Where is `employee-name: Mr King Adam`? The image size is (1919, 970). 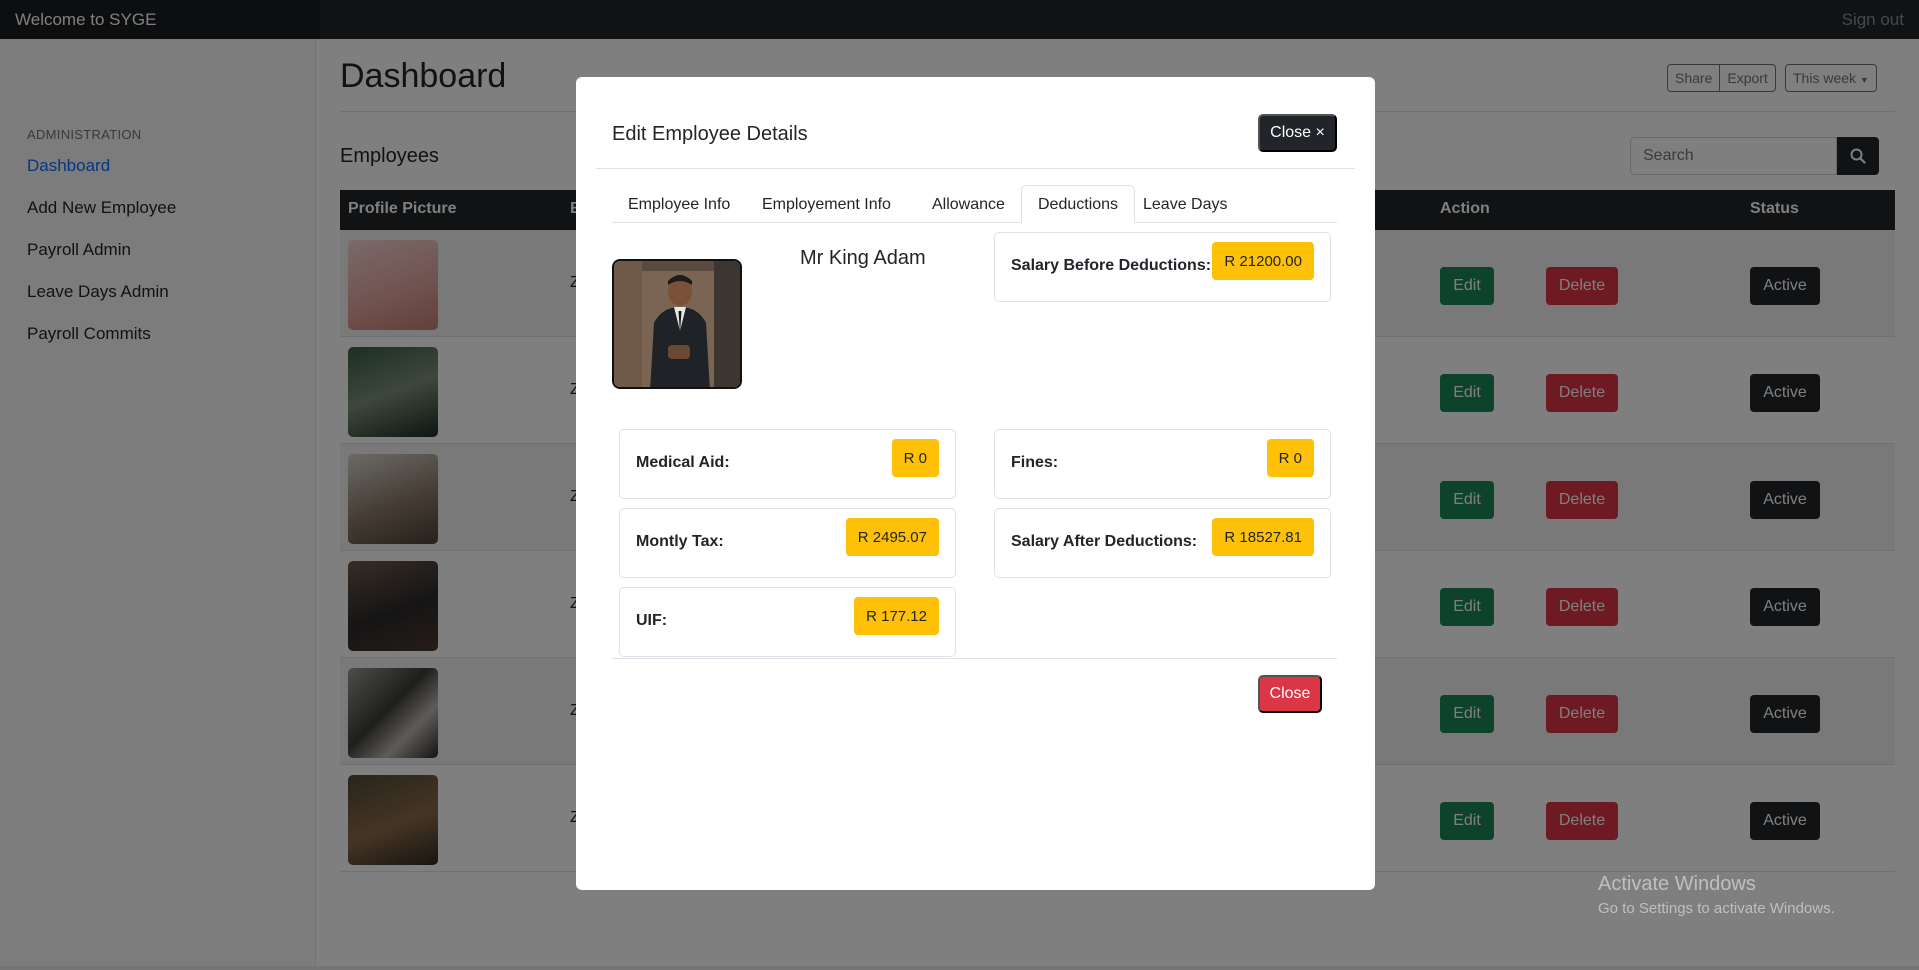
employee-name: Mr King Adam is located at coordinates (863, 258).